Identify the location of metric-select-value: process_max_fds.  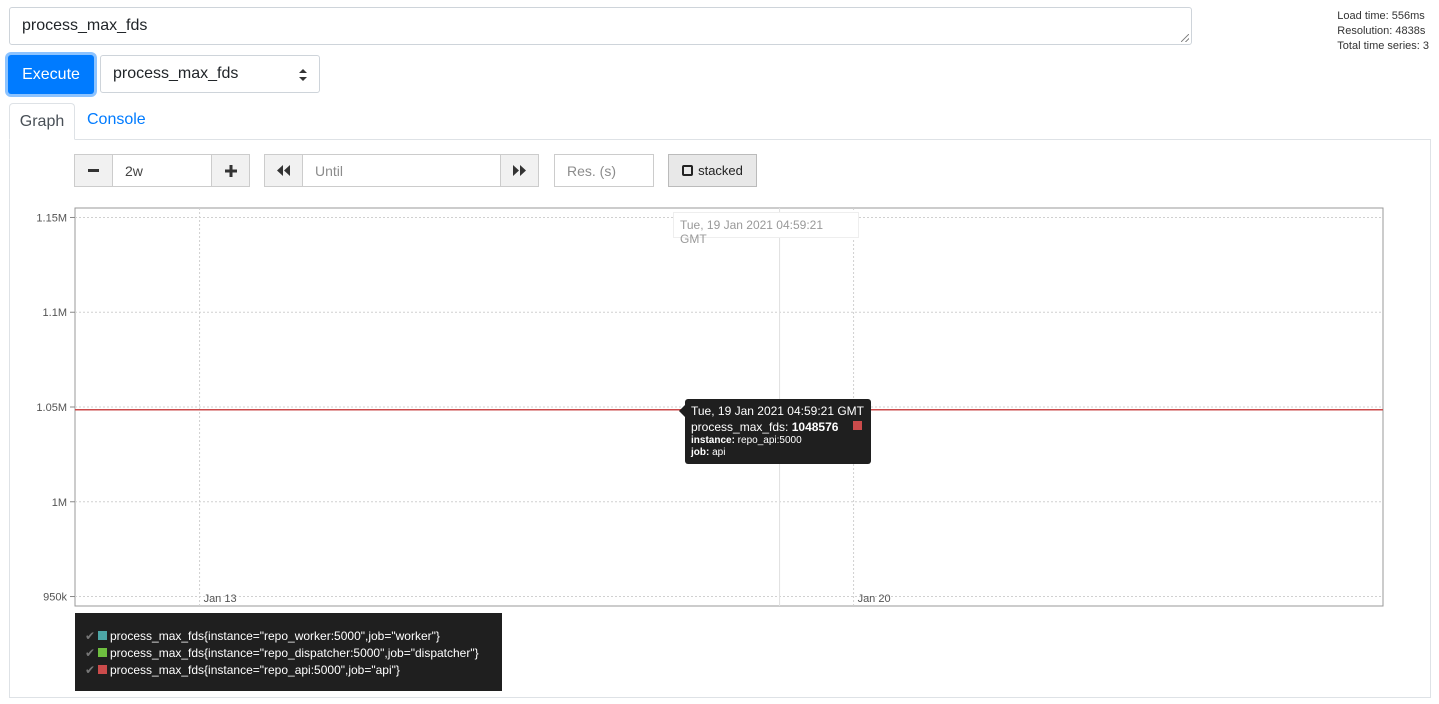
(176, 73).